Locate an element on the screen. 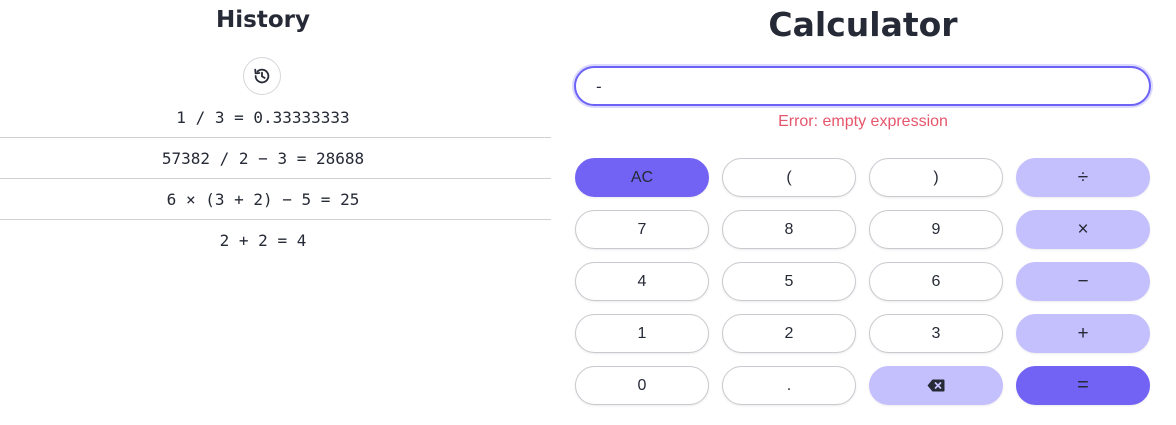 The image size is (1176, 425). history-title: History is located at coordinates (263, 20).